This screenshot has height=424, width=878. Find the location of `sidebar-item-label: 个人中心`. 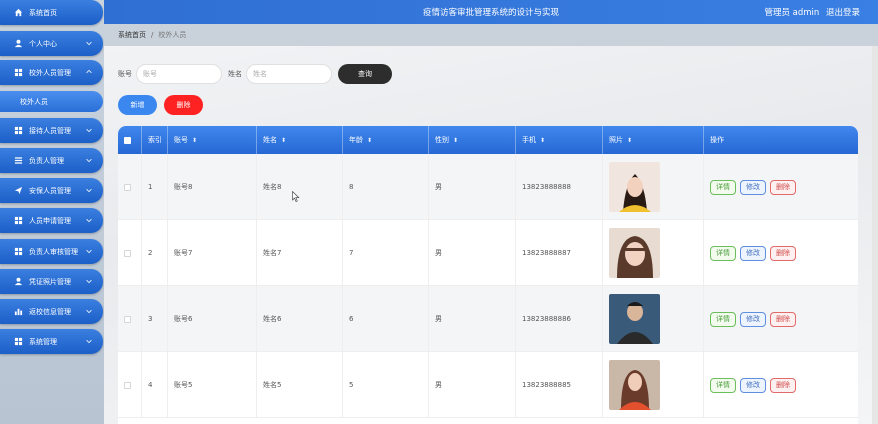

sidebar-item-label: 个人中心 is located at coordinates (43, 43).